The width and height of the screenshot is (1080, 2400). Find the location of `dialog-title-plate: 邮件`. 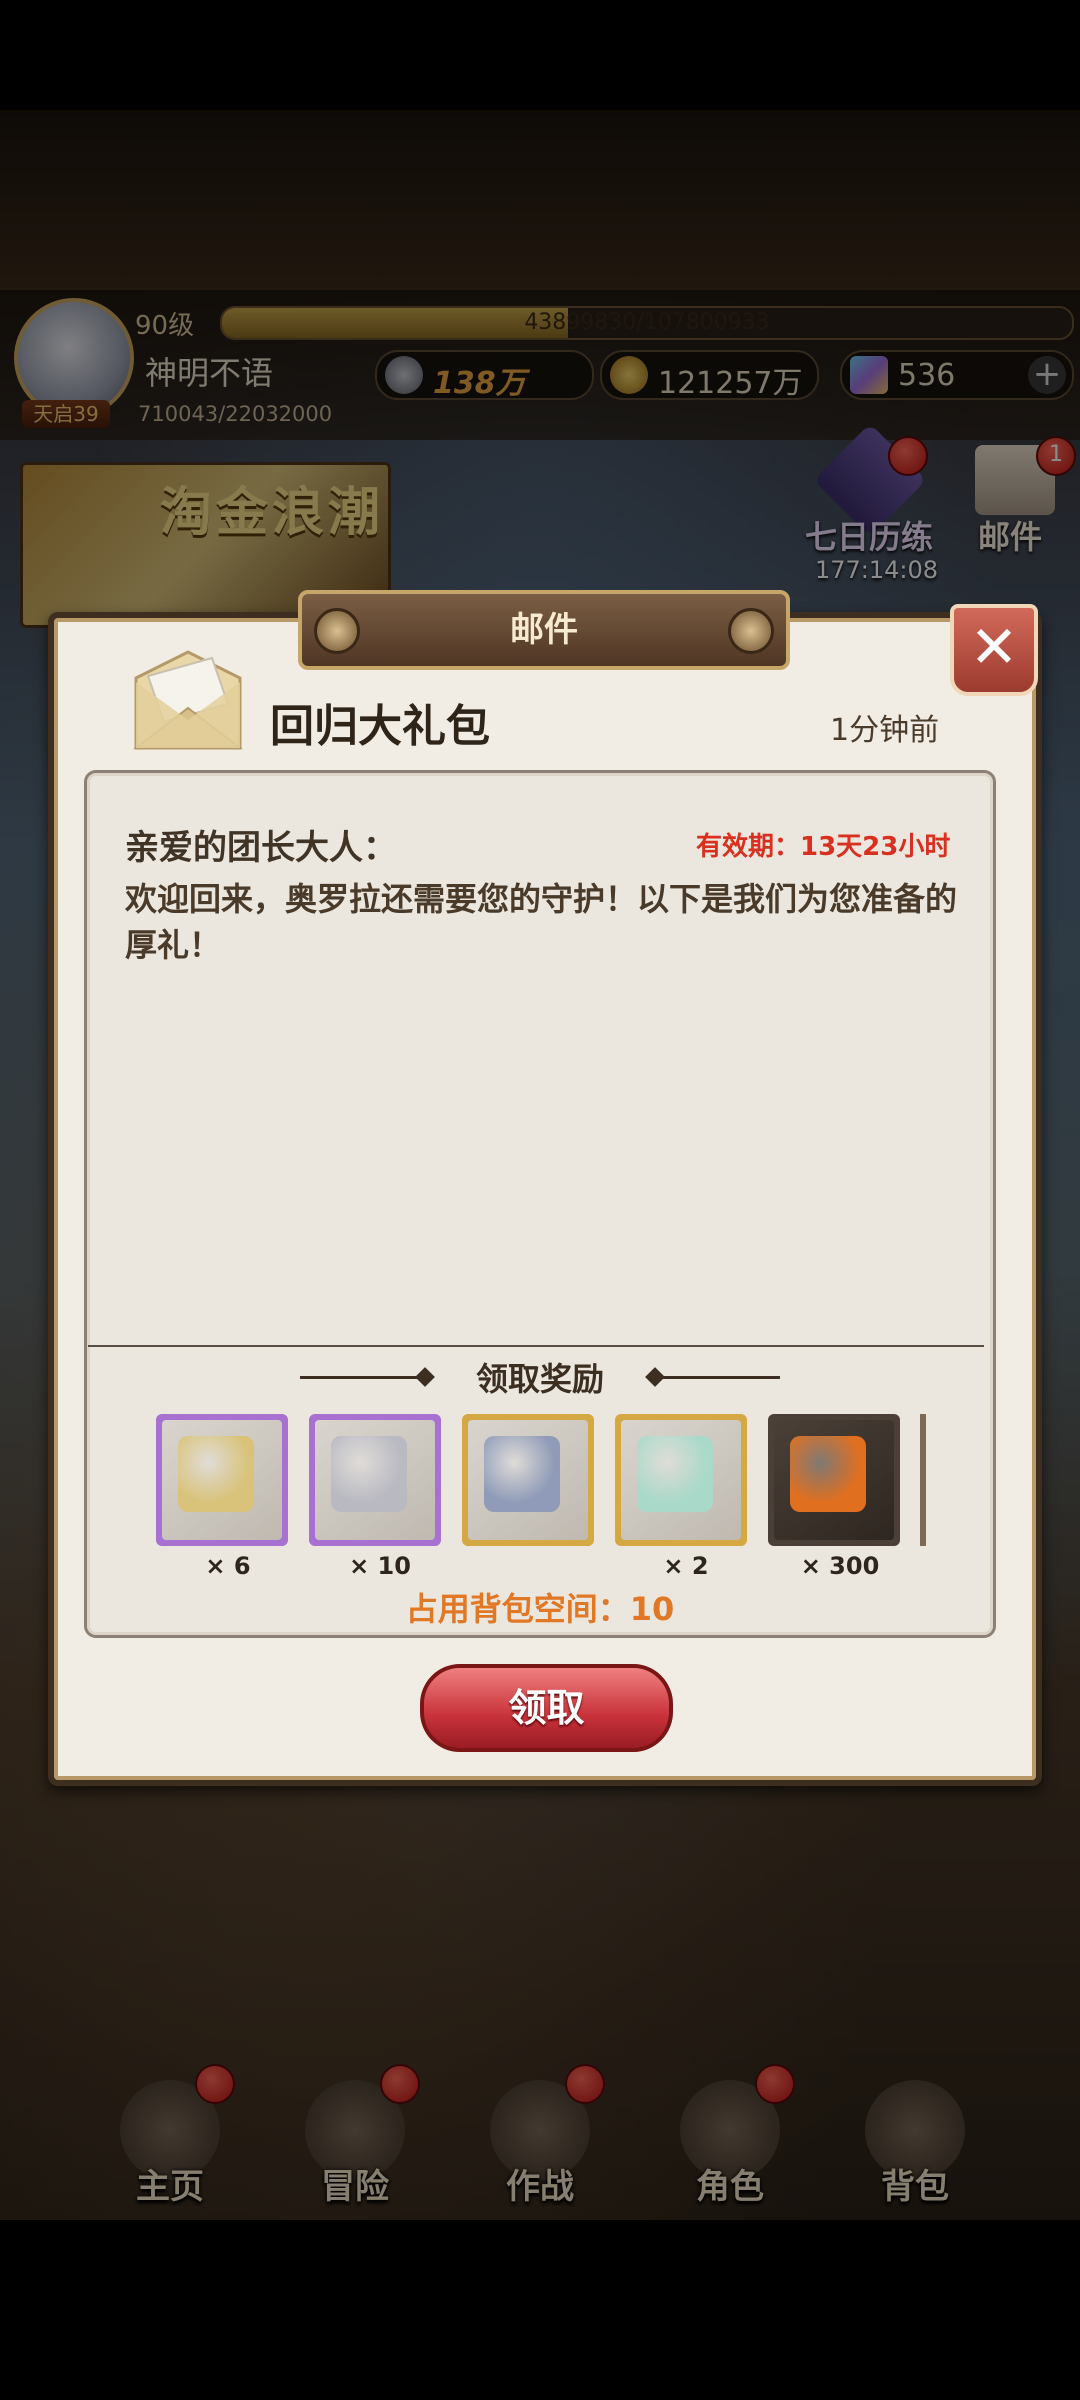

dialog-title-plate: 邮件 is located at coordinates (544, 630).